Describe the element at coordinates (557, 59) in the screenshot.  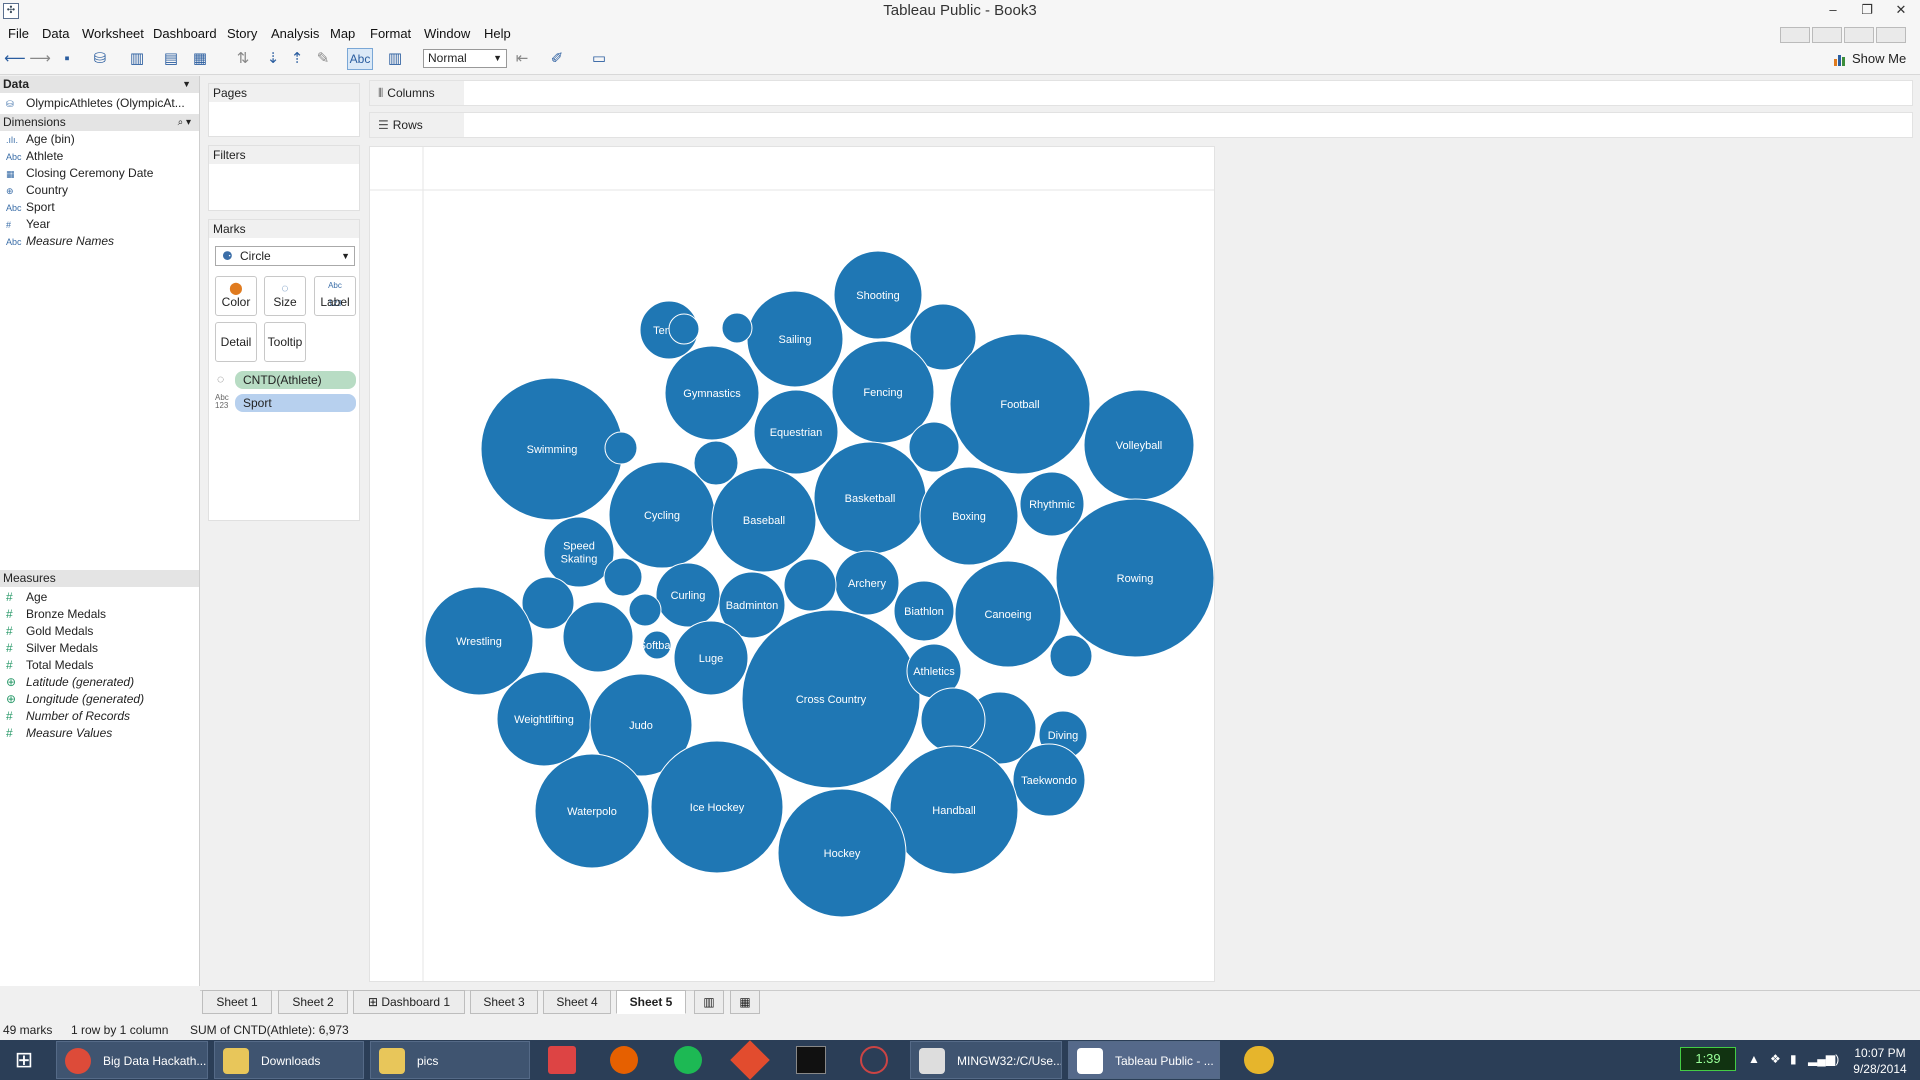
I see `pen-icon: ✐` at that location.